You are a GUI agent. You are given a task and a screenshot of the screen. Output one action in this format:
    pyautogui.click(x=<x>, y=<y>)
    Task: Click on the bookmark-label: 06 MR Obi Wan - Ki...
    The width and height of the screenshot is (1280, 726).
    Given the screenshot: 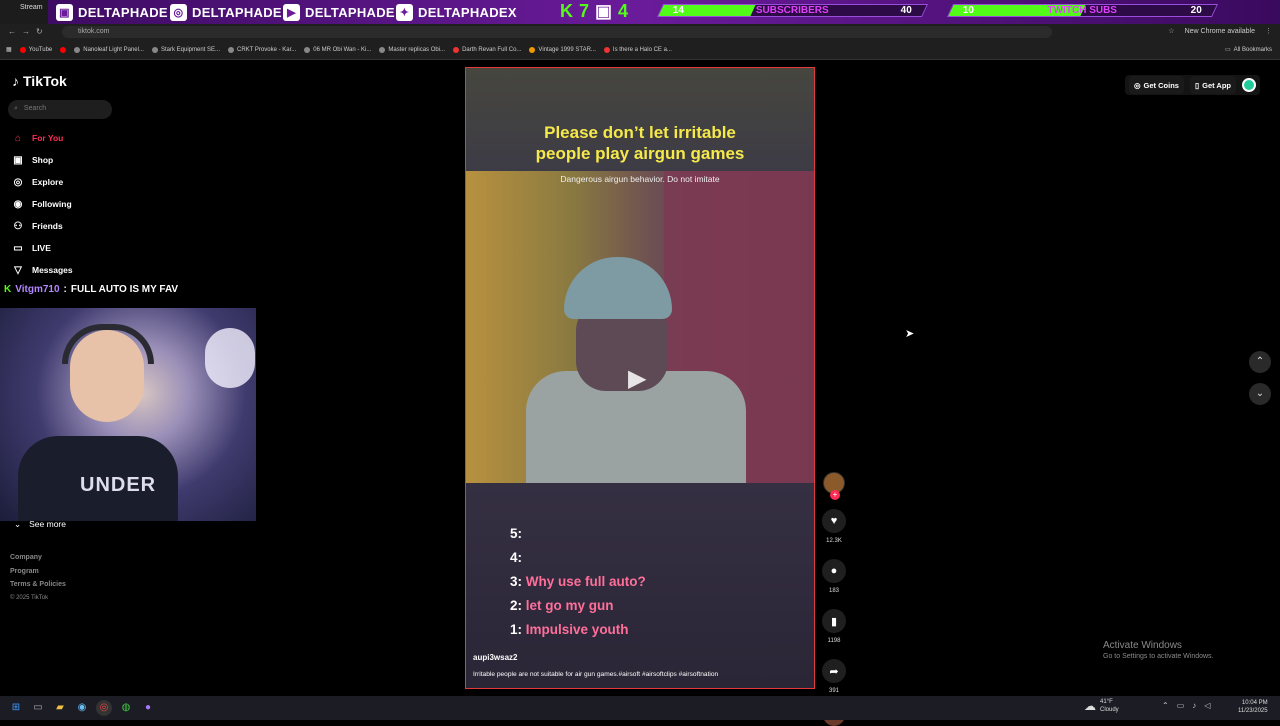 What is the action you would take?
    pyautogui.click(x=342, y=49)
    